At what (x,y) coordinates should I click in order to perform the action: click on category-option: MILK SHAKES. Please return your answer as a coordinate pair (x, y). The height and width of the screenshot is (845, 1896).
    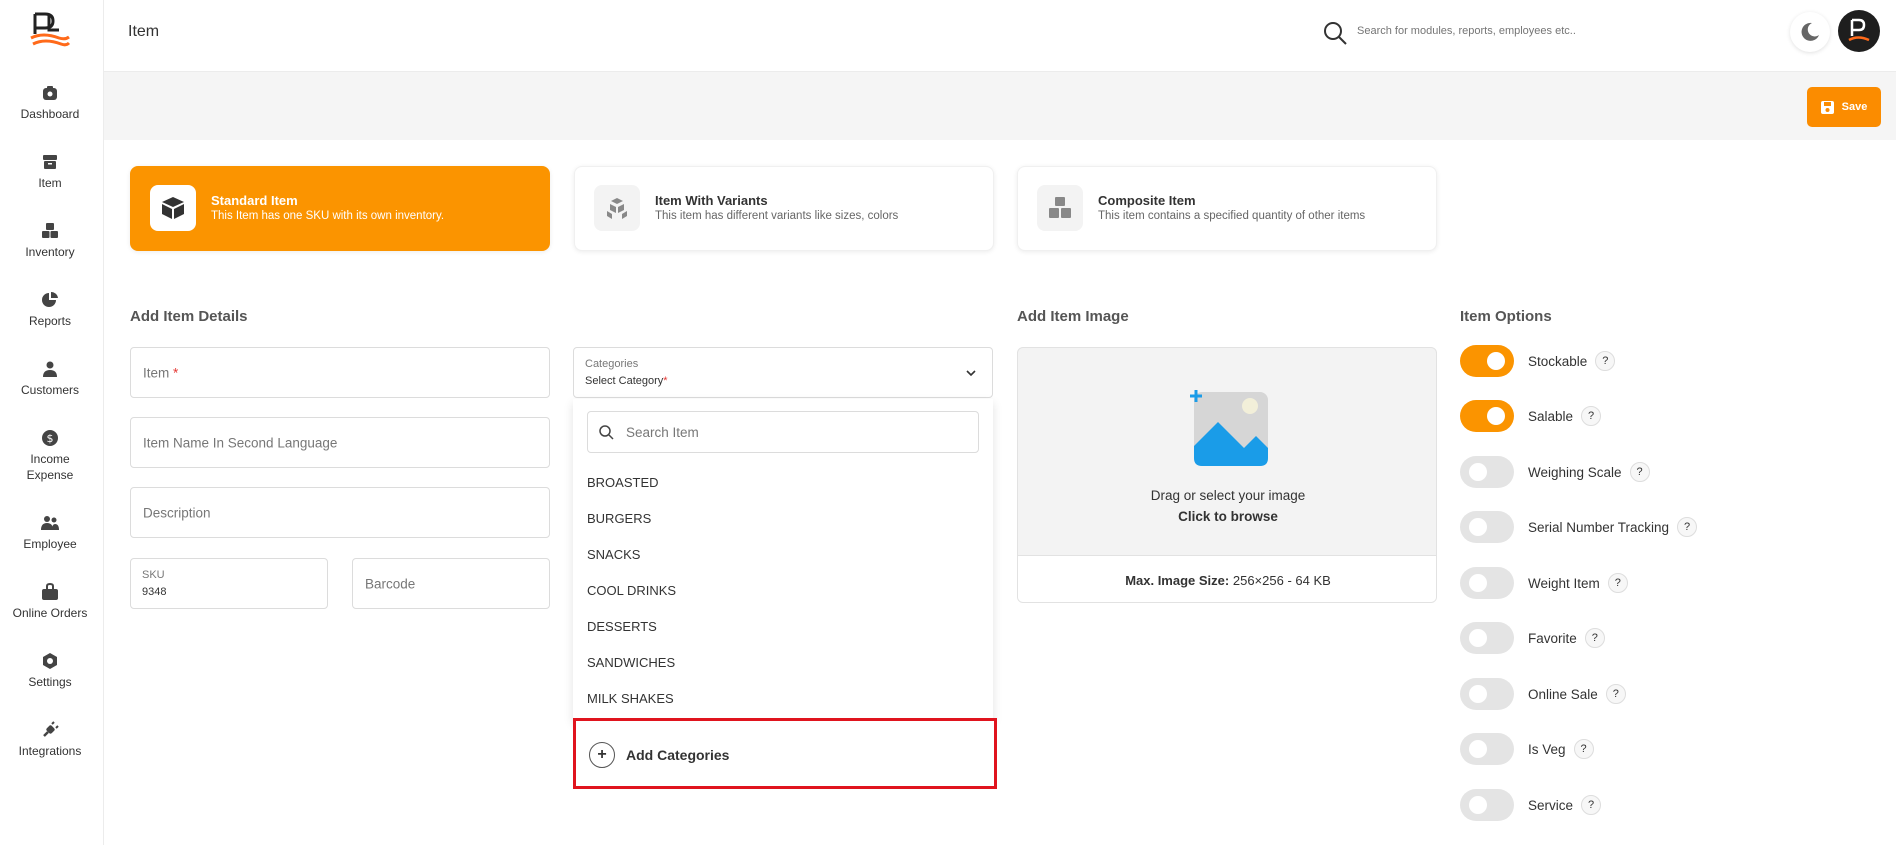
    Looking at the image, I should click on (630, 698).